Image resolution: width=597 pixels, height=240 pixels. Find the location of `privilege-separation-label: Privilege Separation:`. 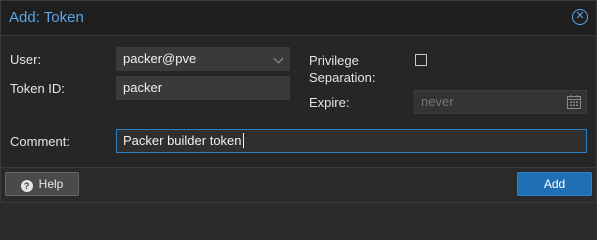

privilege-separation-label: Privilege Separation: is located at coordinates (342, 69).